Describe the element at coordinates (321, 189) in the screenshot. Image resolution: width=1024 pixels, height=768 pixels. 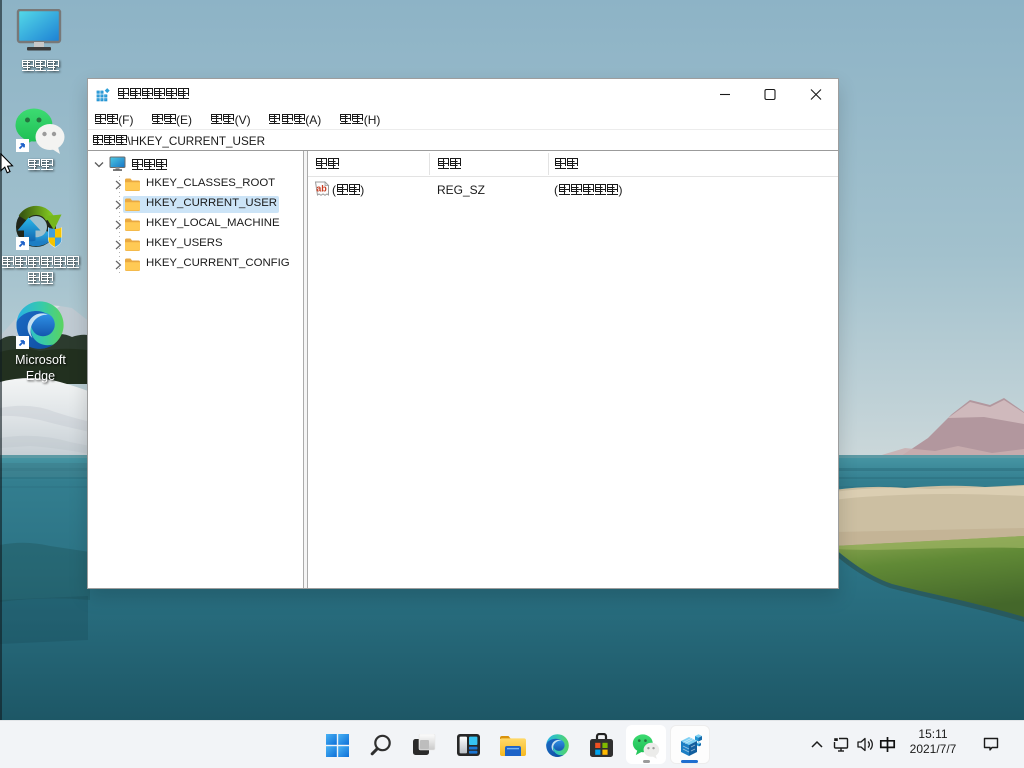
I see `svg-text: ab` at that location.